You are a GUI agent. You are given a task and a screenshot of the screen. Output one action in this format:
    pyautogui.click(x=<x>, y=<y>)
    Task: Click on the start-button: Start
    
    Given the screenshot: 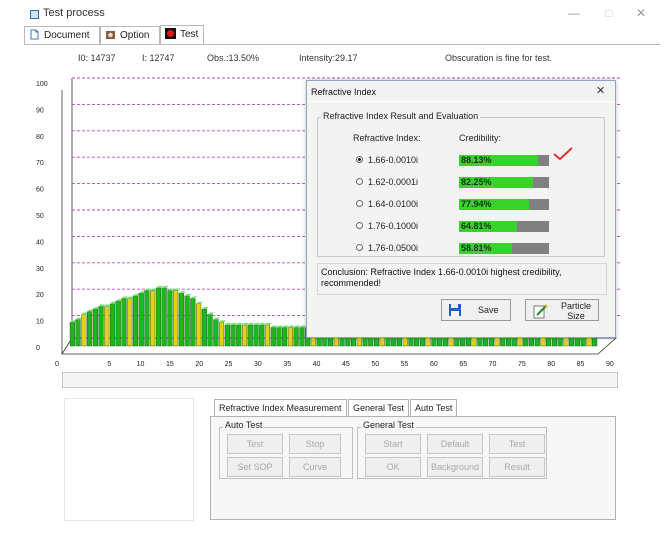 What is the action you would take?
    pyautogui.click(x=393, y=444)
    